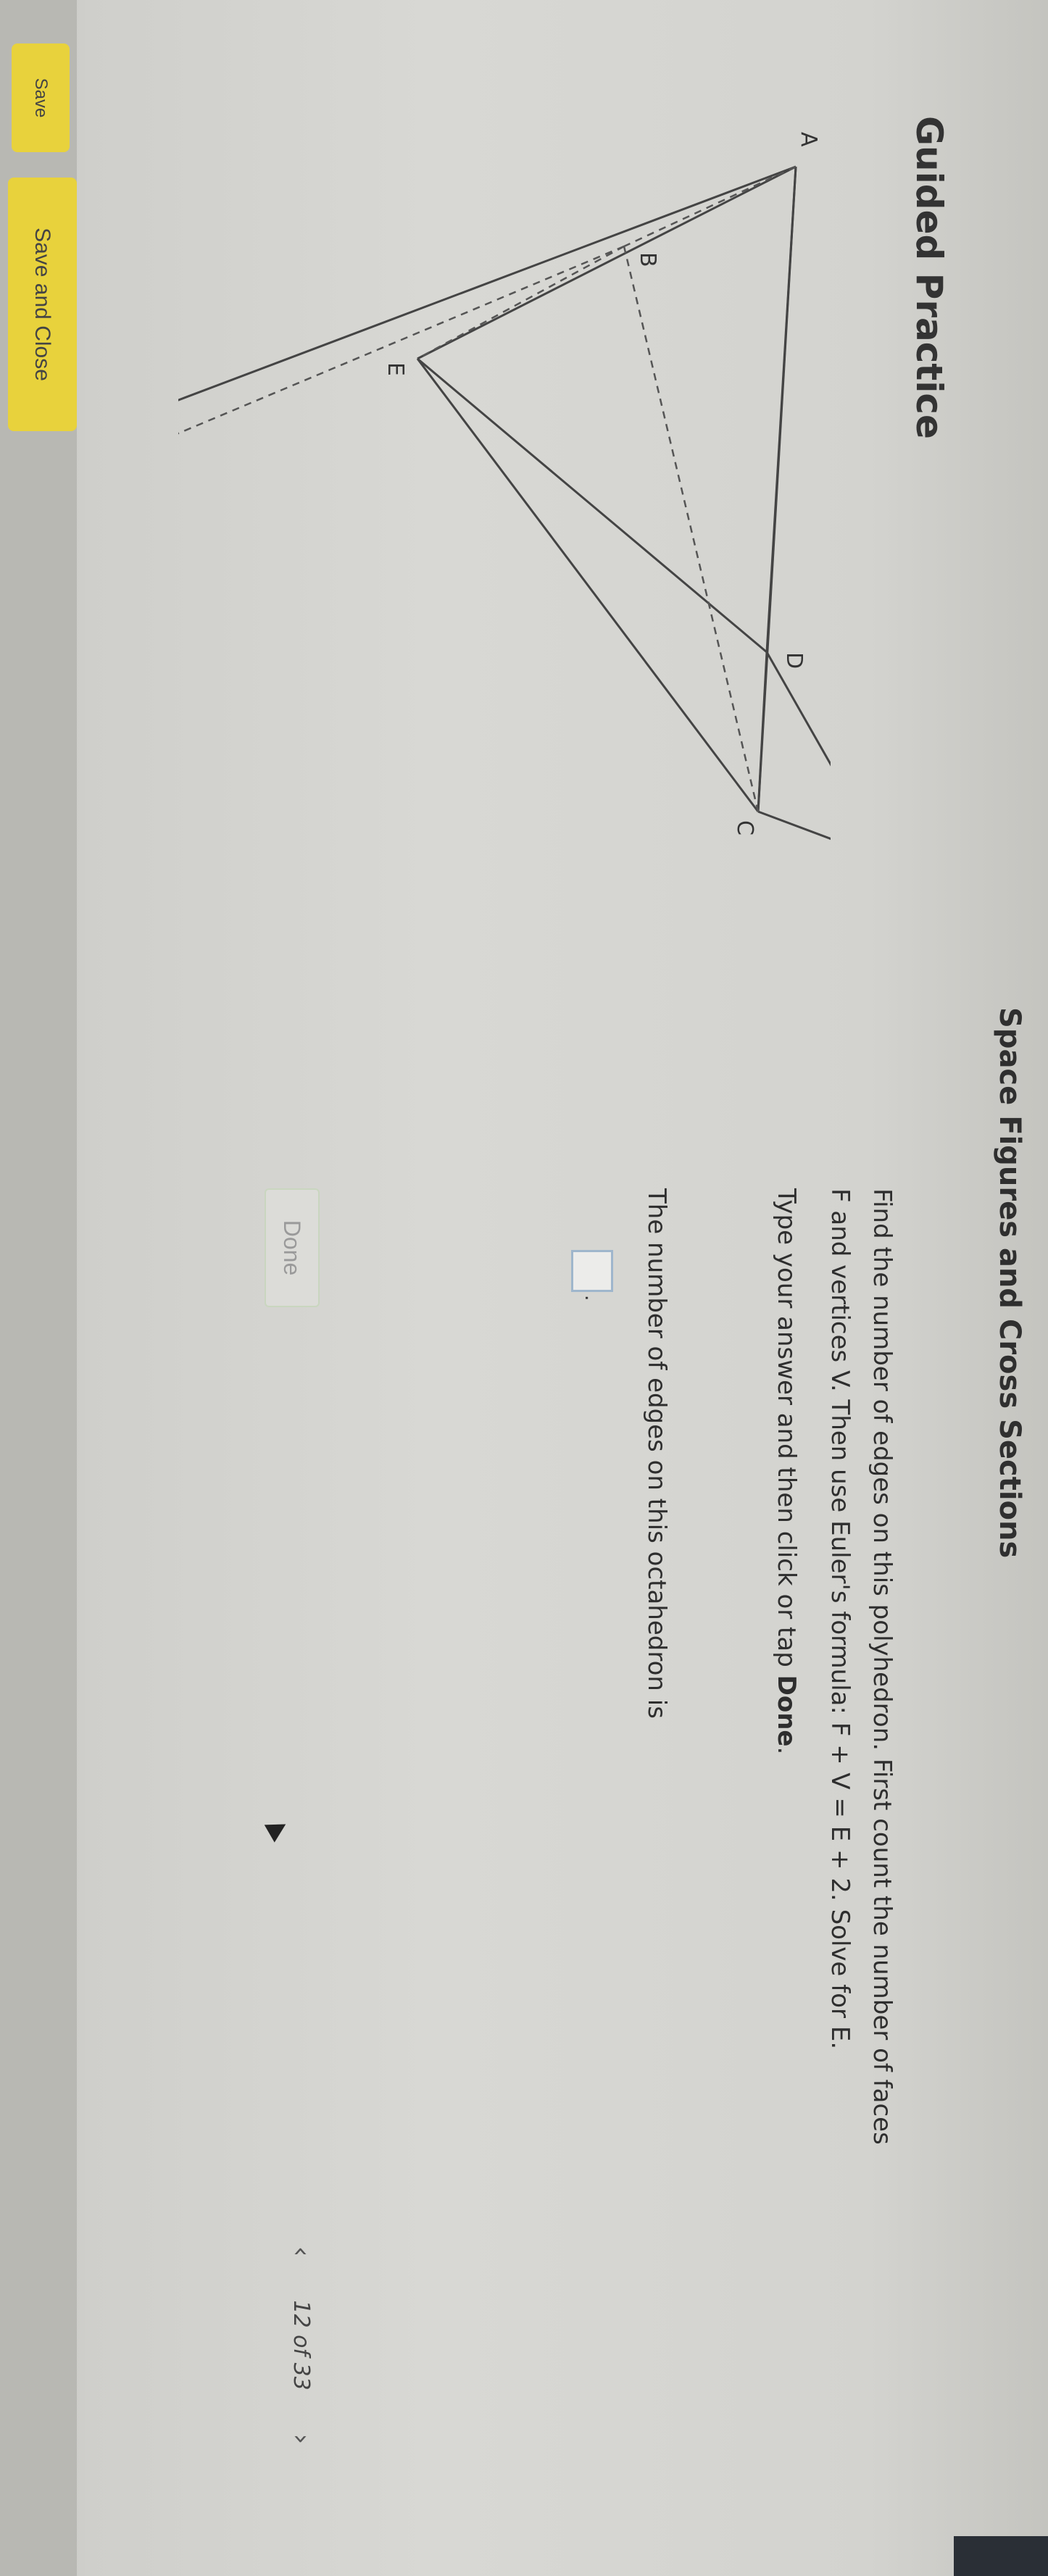  What do you see at coordinates (301, 2398) in the screenshot?
I see `pager: ‹ 12 of 33 ›` at bounding box center [301, 2398].